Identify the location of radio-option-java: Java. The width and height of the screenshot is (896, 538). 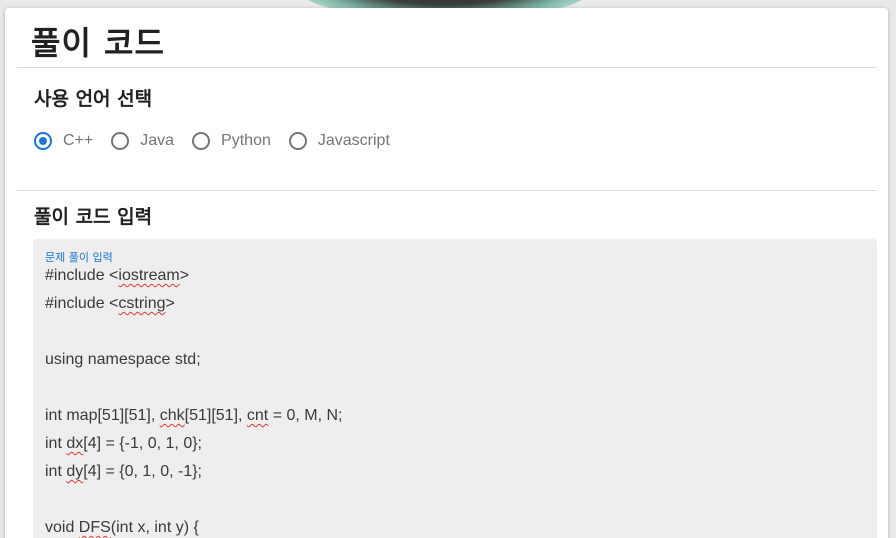
(142, 141).